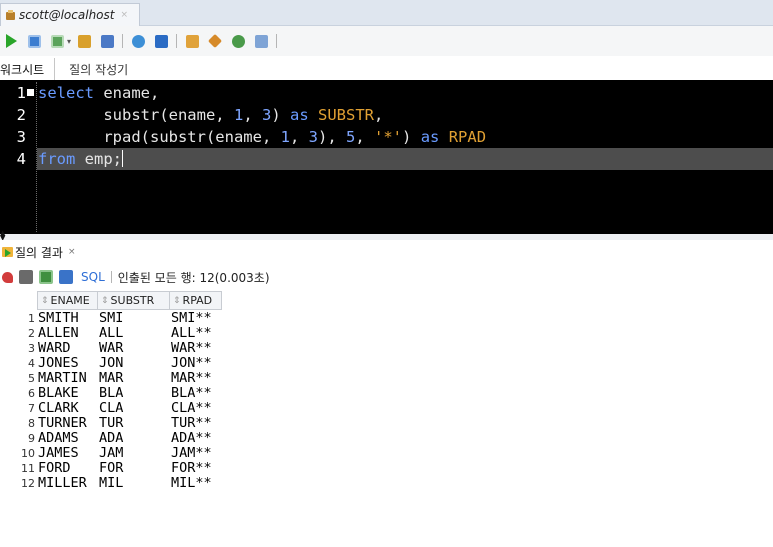 The height and width of the screenshot is (547, 773). I want to click on cell-substr: JAM, so click(134, 453).